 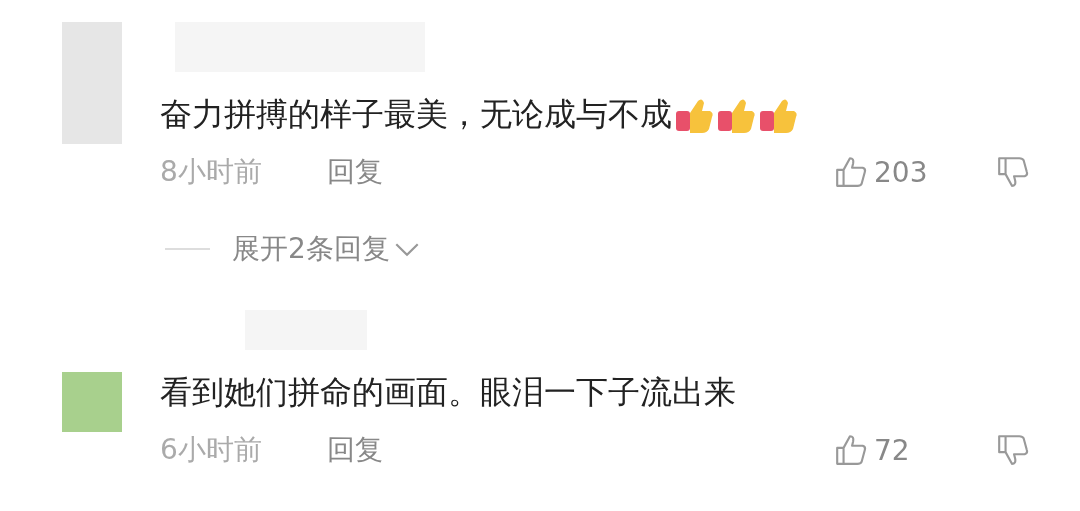 I want to click on like-count: 203, so click(x=901, y=172).